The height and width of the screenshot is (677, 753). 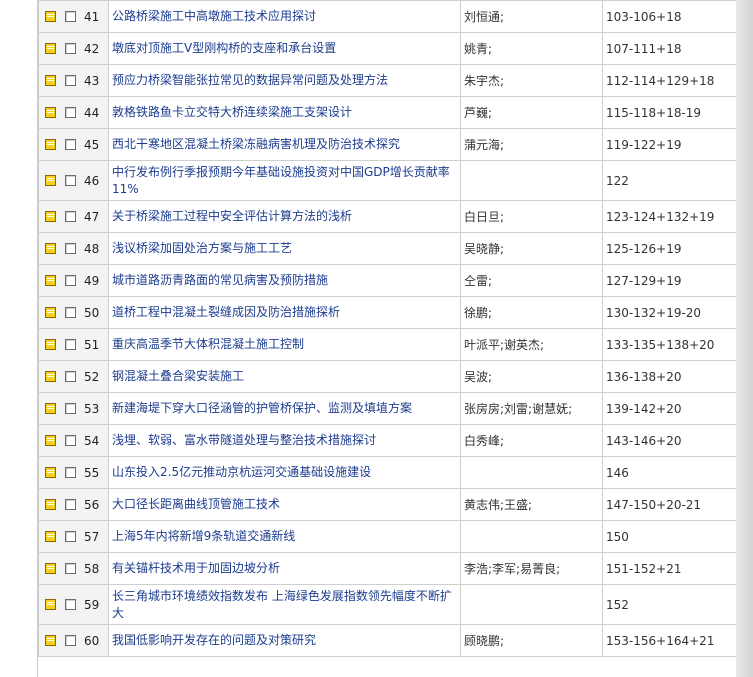 What do you see at coordinates (250, 80) in the screenshot?
I see `article-title-link: 预应力桥梁智能张拉常见的数据异常问题及处理方法` at bounding box center [250, 80].